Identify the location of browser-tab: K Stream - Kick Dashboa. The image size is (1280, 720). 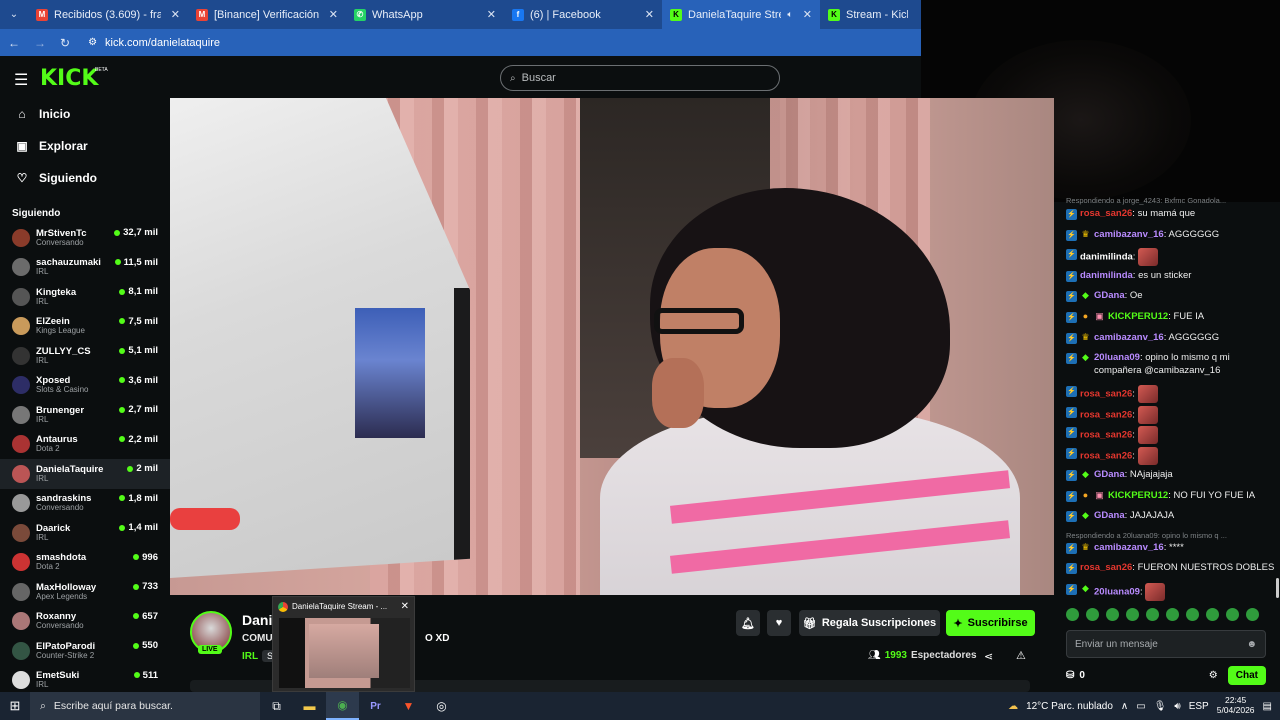
(868, 14).